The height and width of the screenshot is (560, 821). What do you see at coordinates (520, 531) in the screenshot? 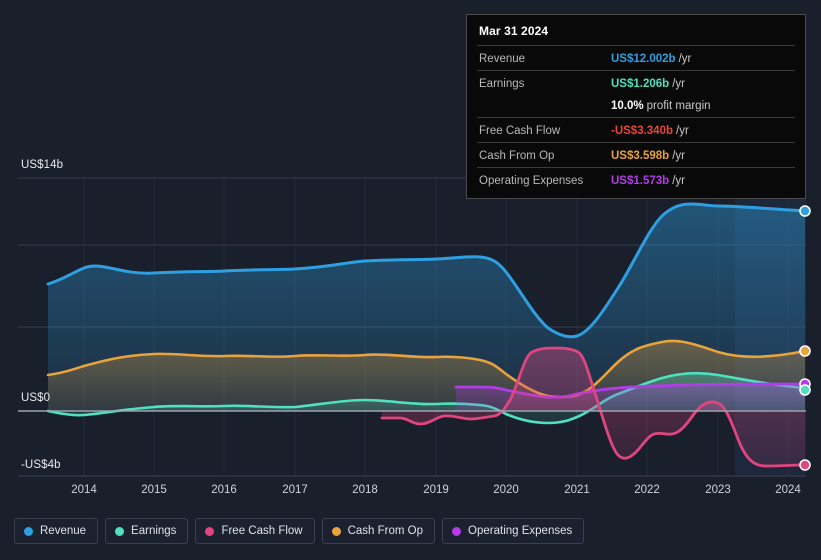
I see `legend-item-label: Operating Expenses` at bounding box center [520, 531].